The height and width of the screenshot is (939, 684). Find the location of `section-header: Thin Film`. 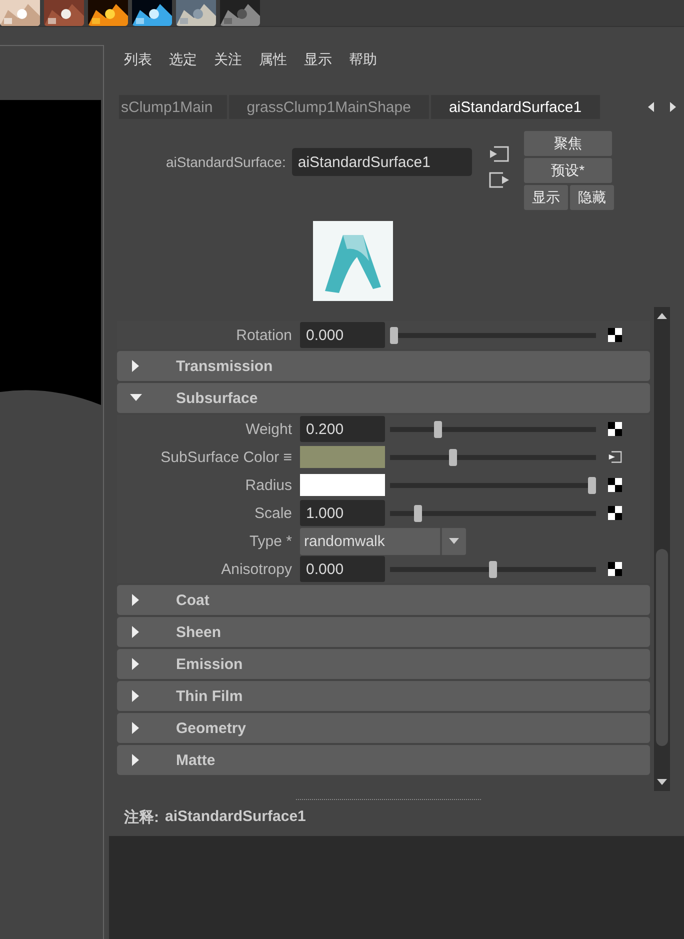

section-header: Thin Film is located at coordinates (383, 696).